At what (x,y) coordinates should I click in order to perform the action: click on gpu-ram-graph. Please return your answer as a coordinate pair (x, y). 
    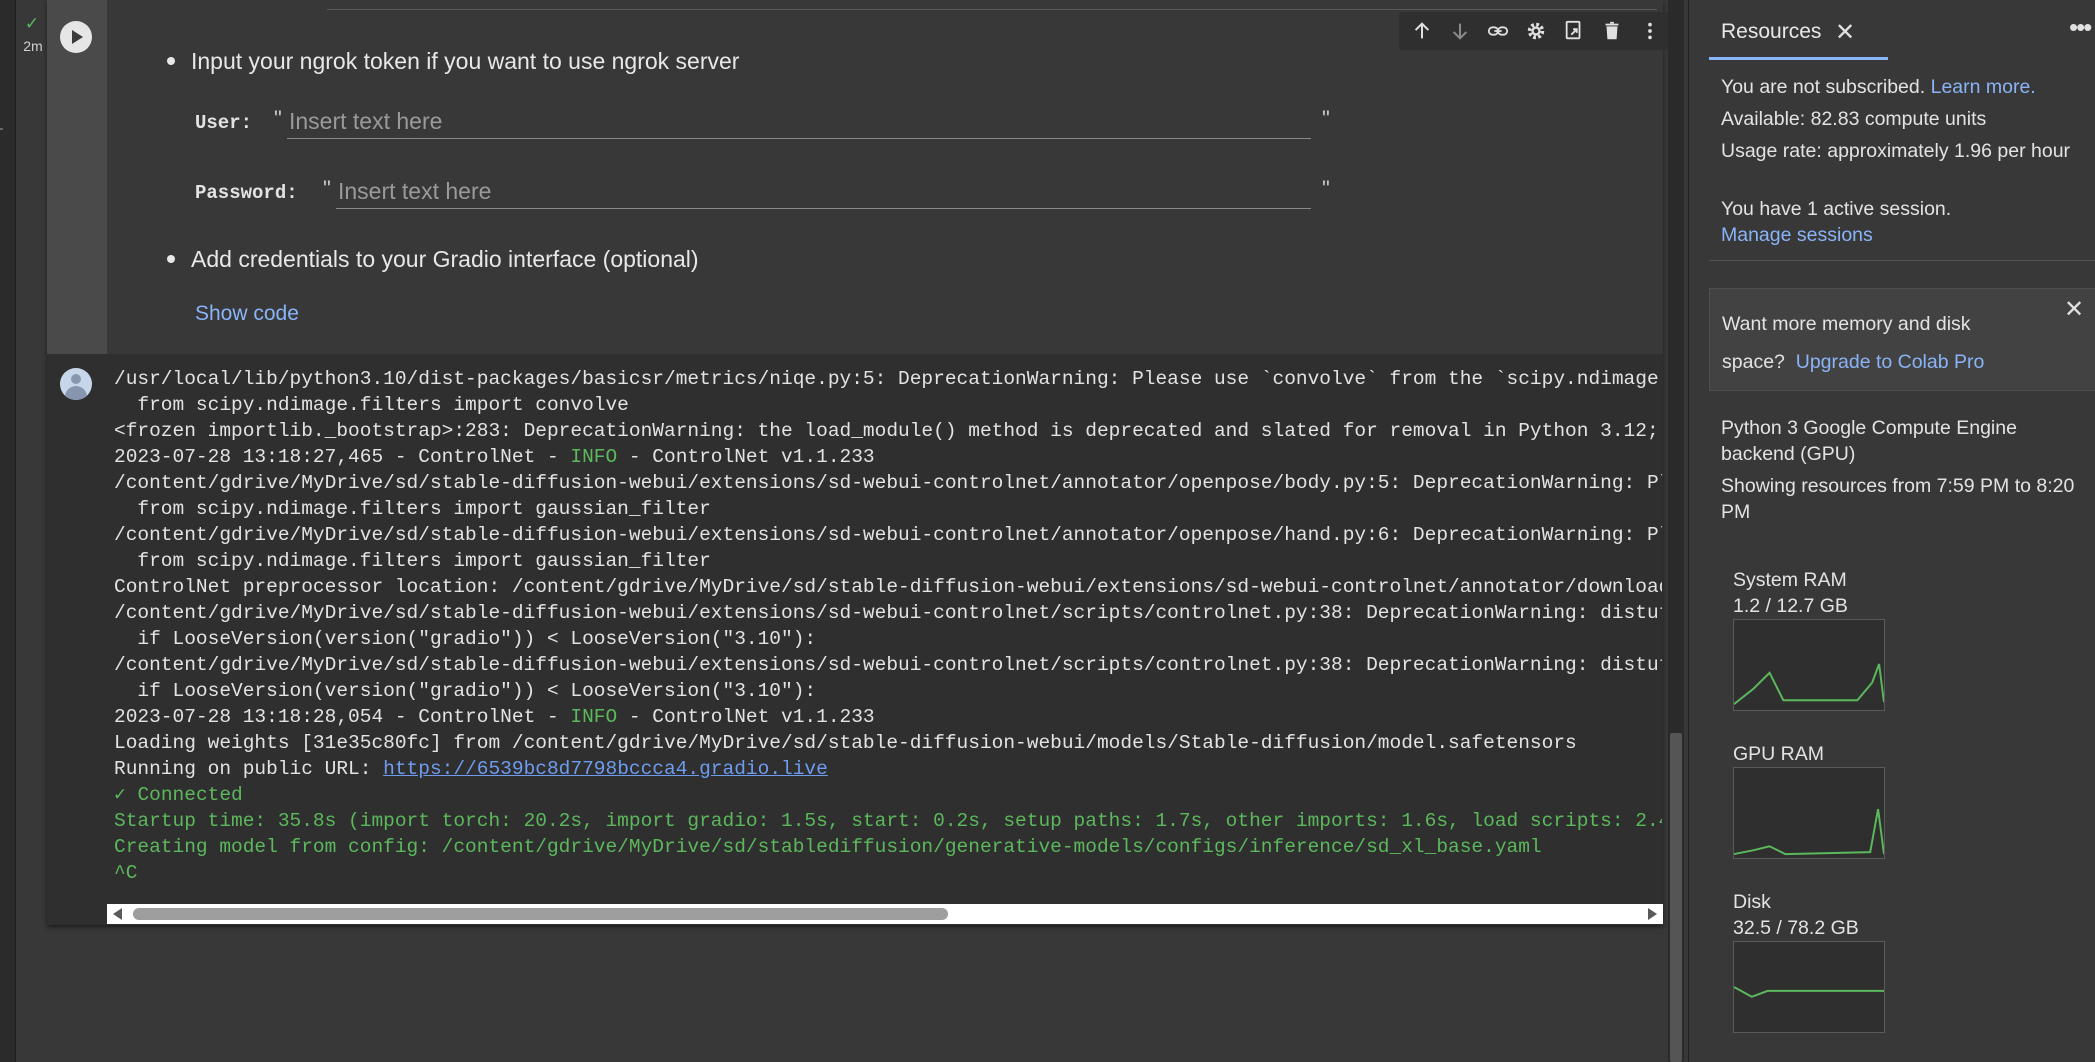
    Looking at the image, I should click on (1809, 813).